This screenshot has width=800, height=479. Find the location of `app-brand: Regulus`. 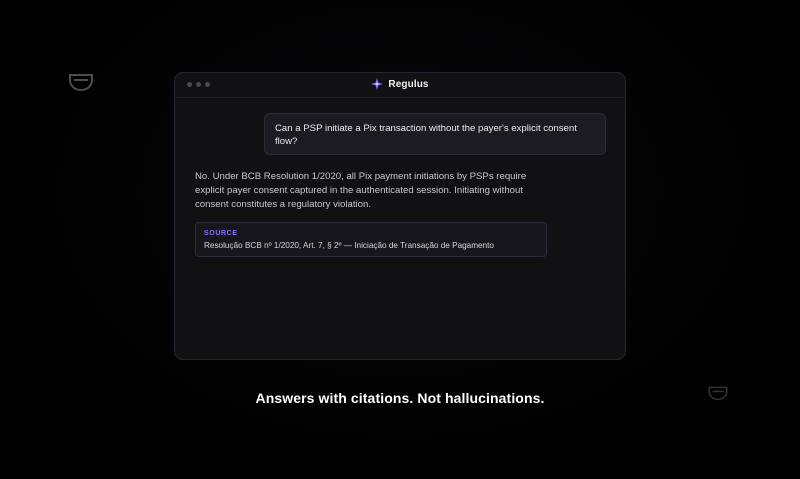

app-brand: Regulus is located at coordinates (400, 84).